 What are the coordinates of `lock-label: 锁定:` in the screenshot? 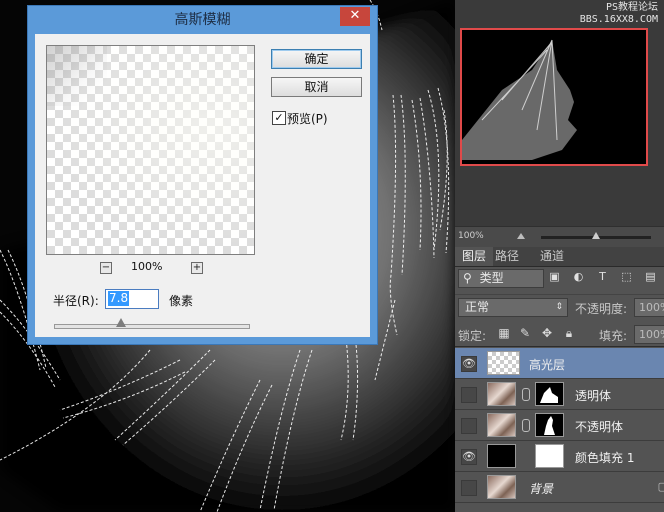 It's located at (472, 336).